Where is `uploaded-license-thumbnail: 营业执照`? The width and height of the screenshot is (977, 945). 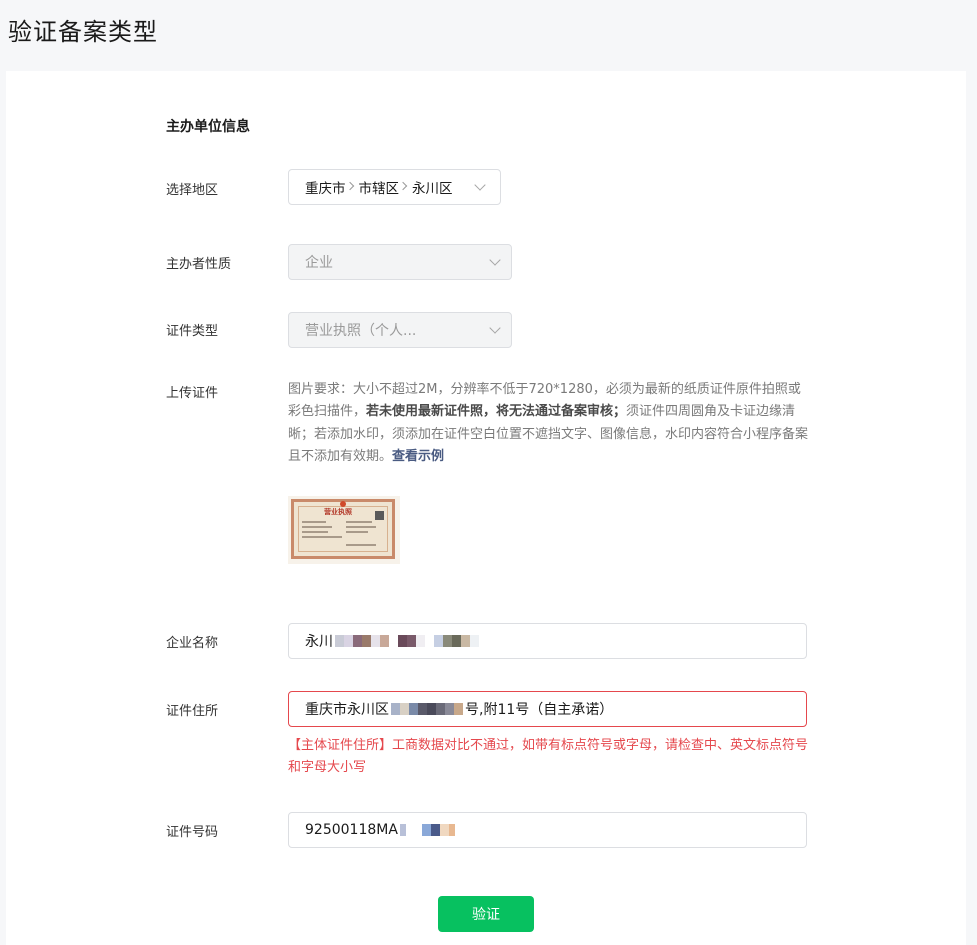
uploaded-license-thumbnail: 营业执照 is located at coordinates (344, 530).